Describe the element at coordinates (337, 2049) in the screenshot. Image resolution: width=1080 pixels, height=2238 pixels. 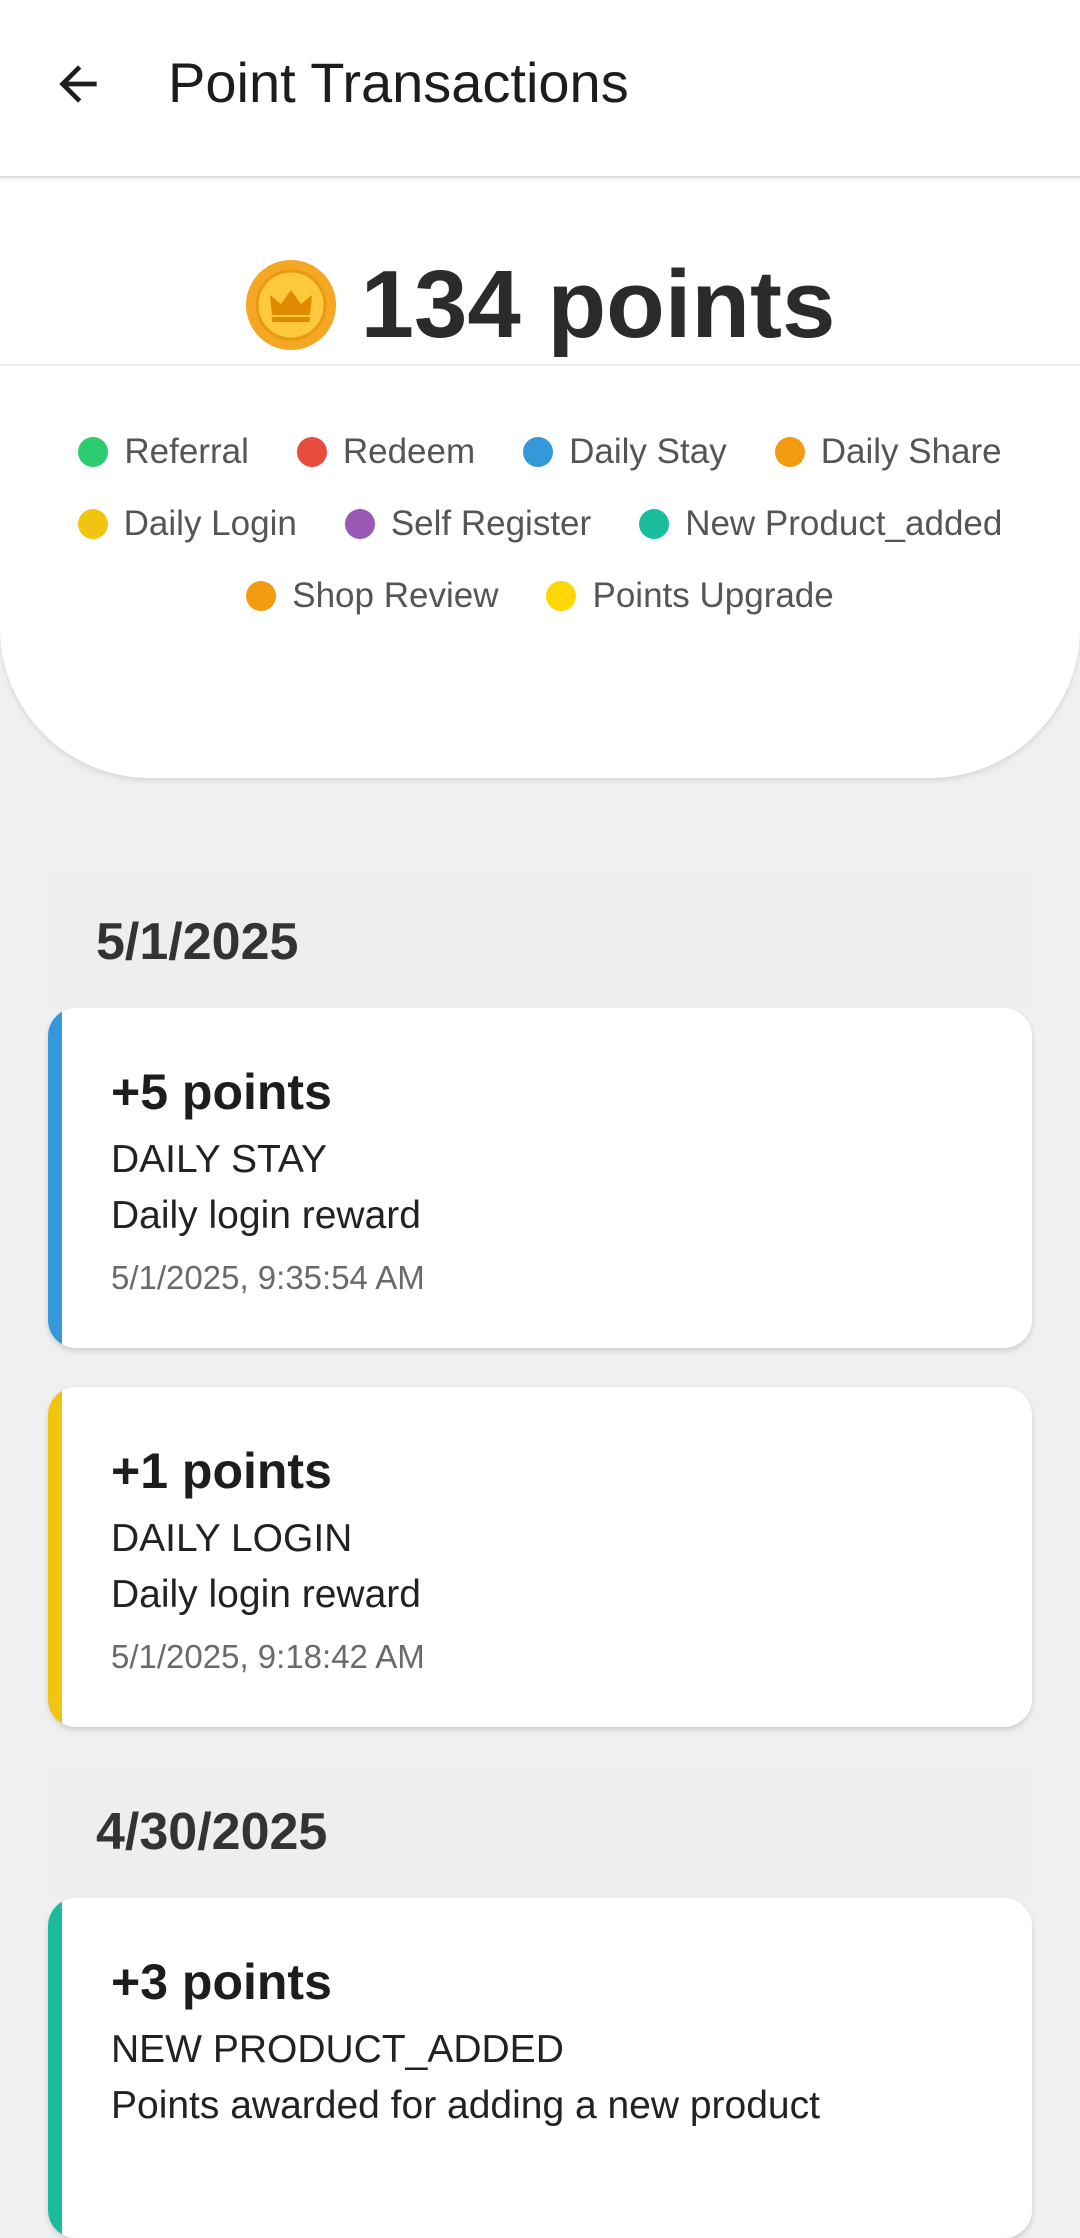
I see `transaction-type: NEW PRODUCT_ADDED` at that location.